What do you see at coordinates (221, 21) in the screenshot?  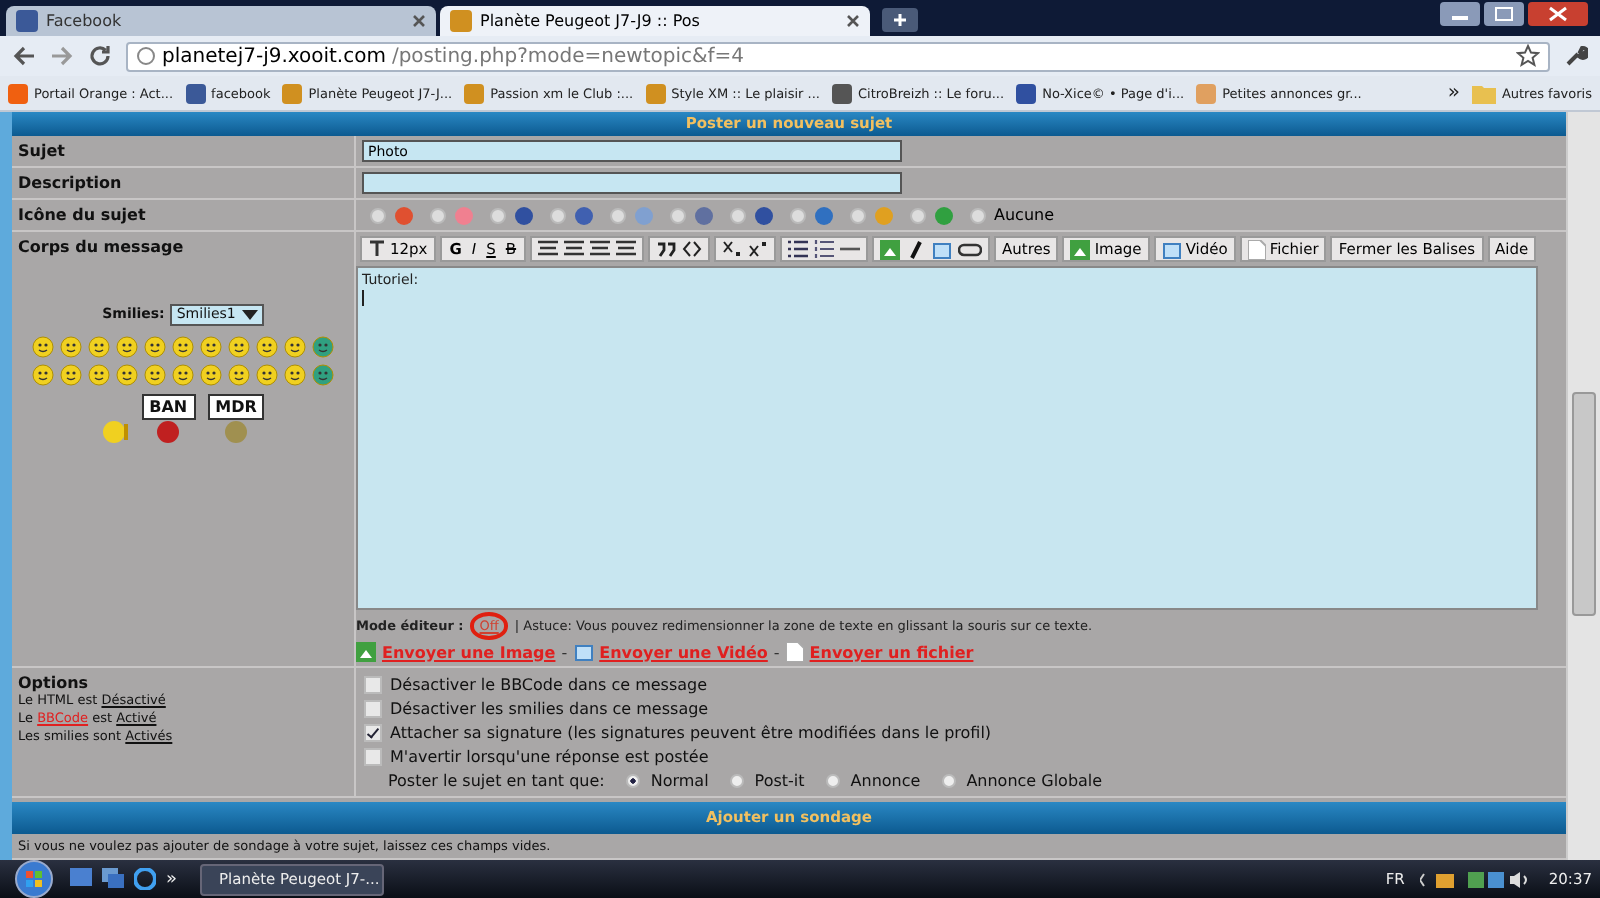 I see `browser-tab: Facebook` at bounding box center [221, 21].